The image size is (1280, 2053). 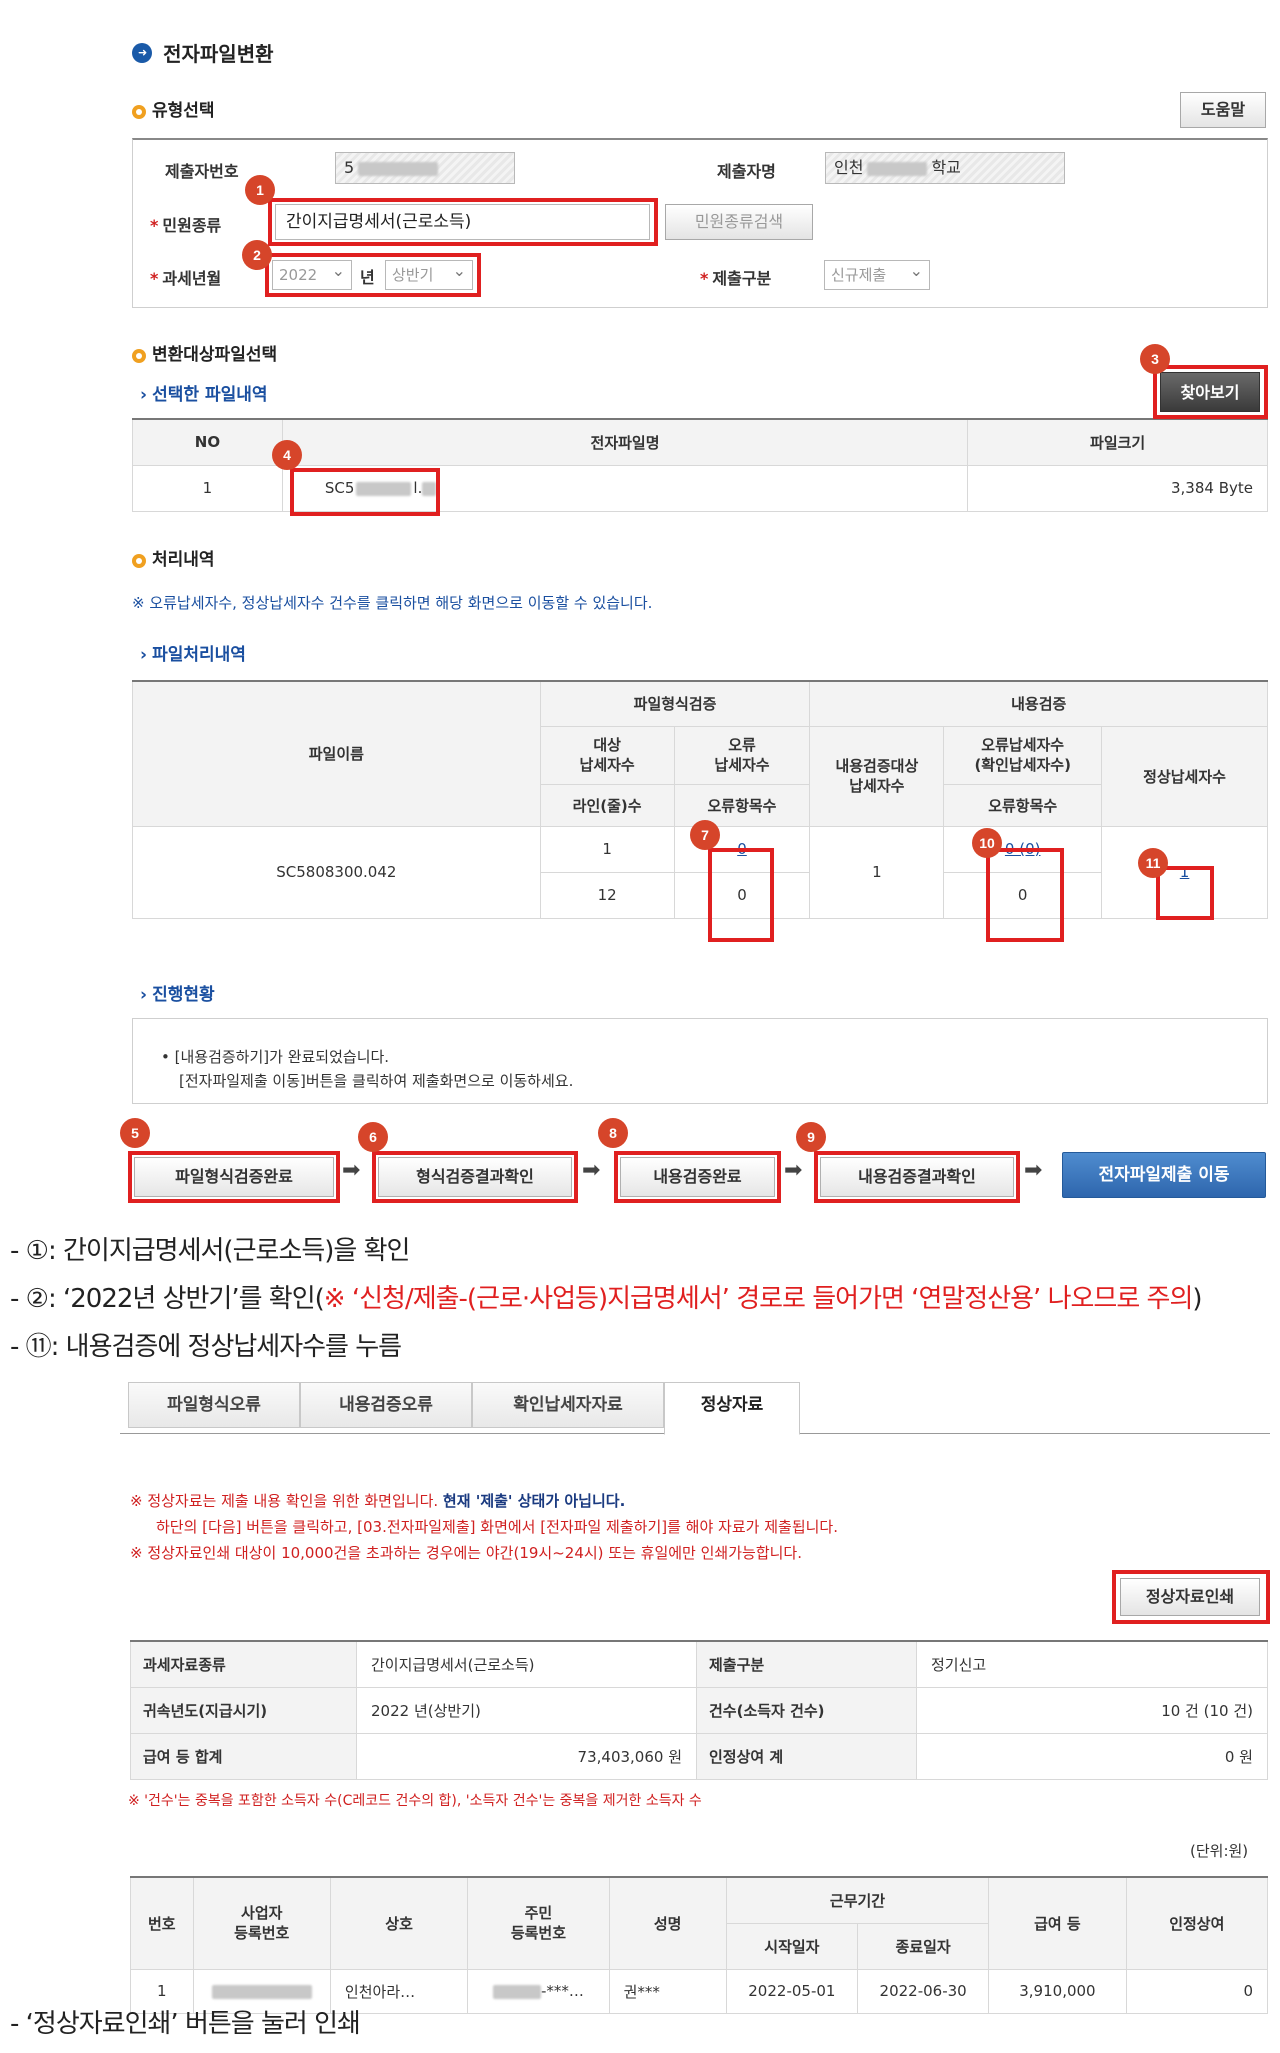 I want to click on col-detail-biz: 사업자 등록번호, so click(x=261, y=1923).